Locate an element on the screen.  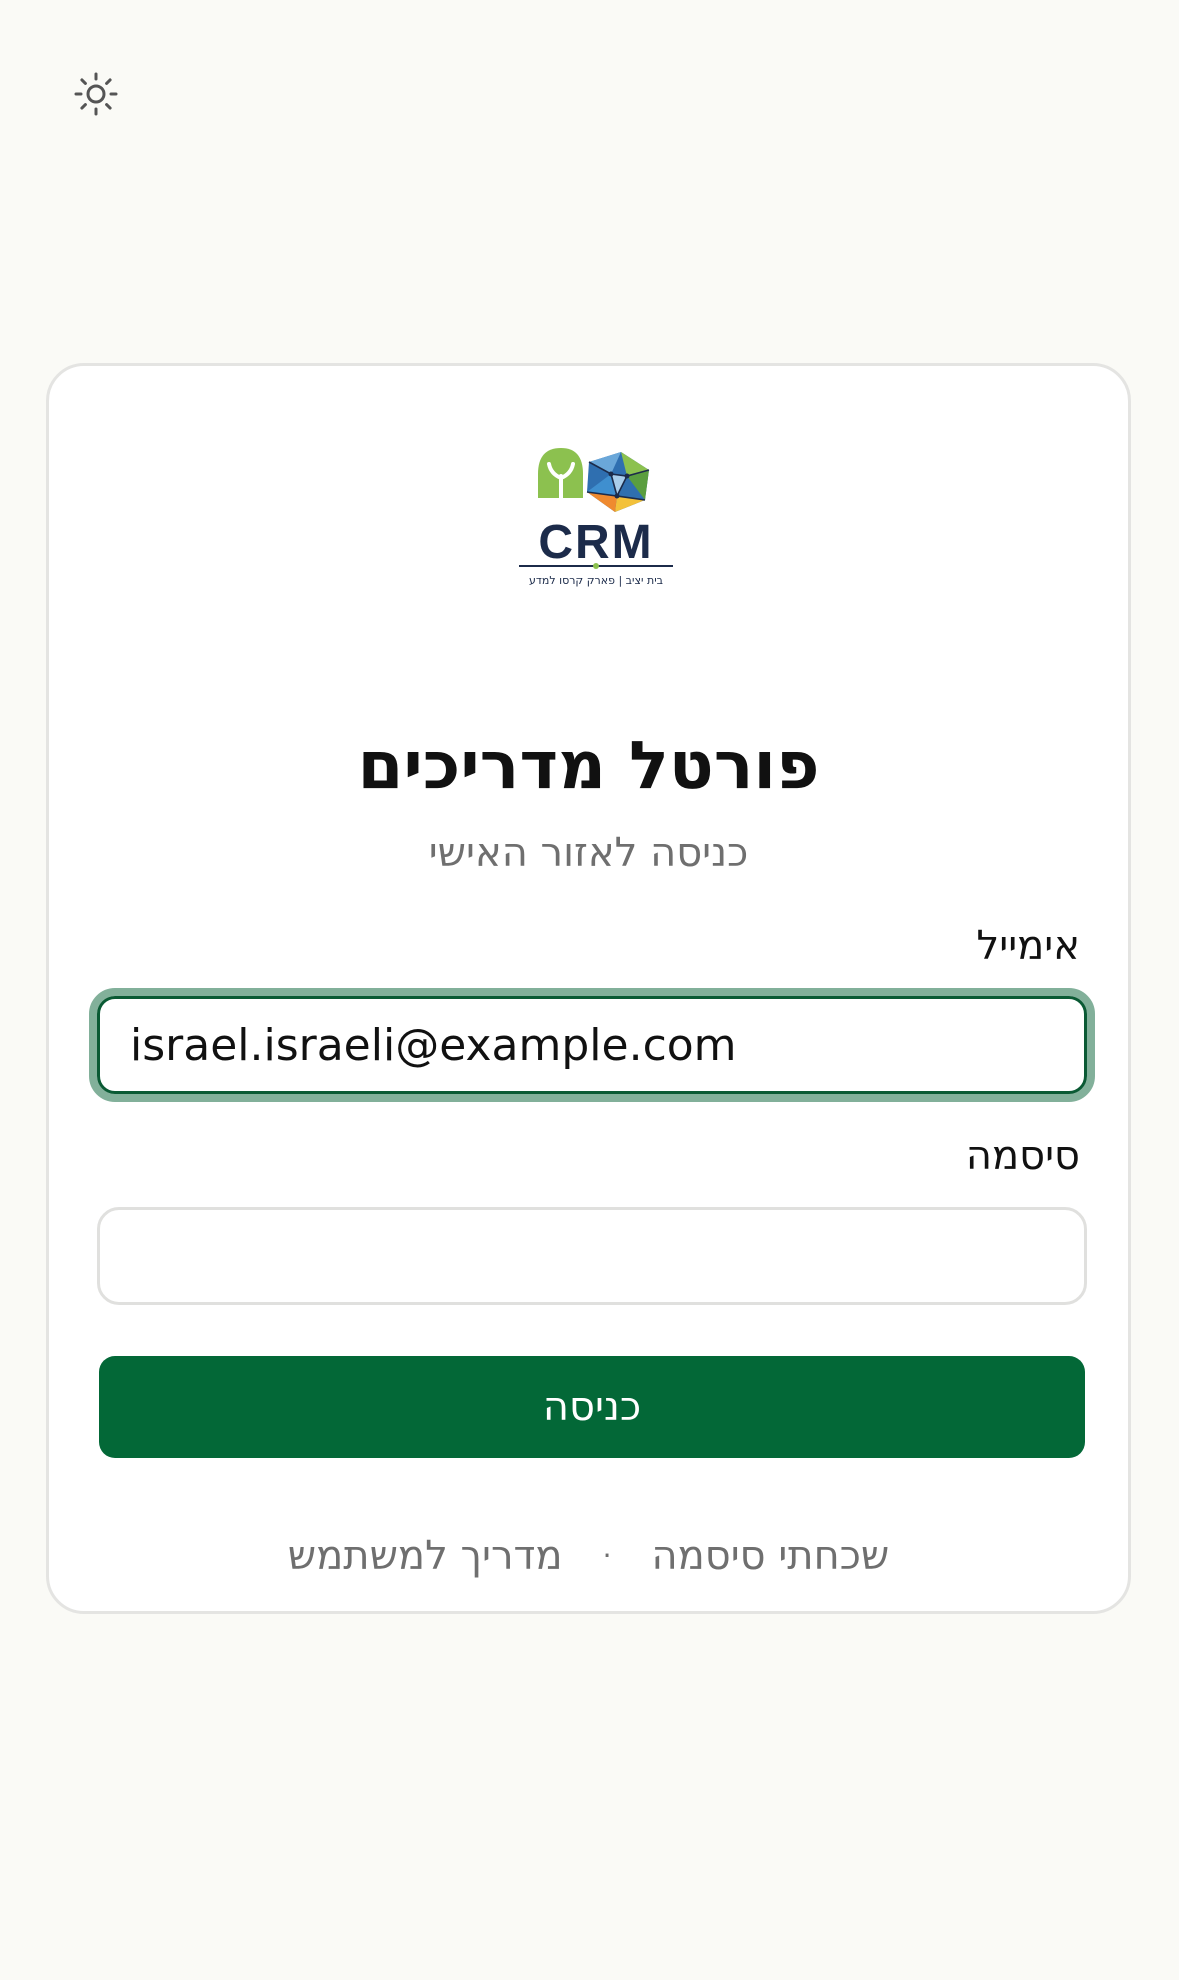
crm-logo: CRM בית יציב | פארק קרסו למדע is located at coordinates (596, 517).